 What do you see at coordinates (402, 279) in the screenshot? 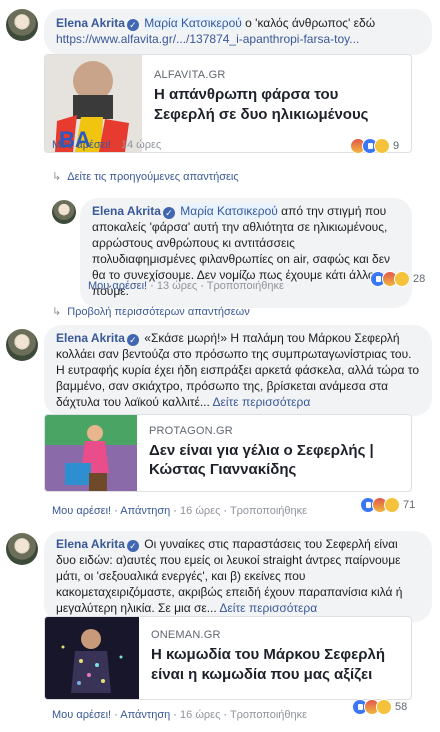
I see `haha-icon` at bounding box center [402, 279].